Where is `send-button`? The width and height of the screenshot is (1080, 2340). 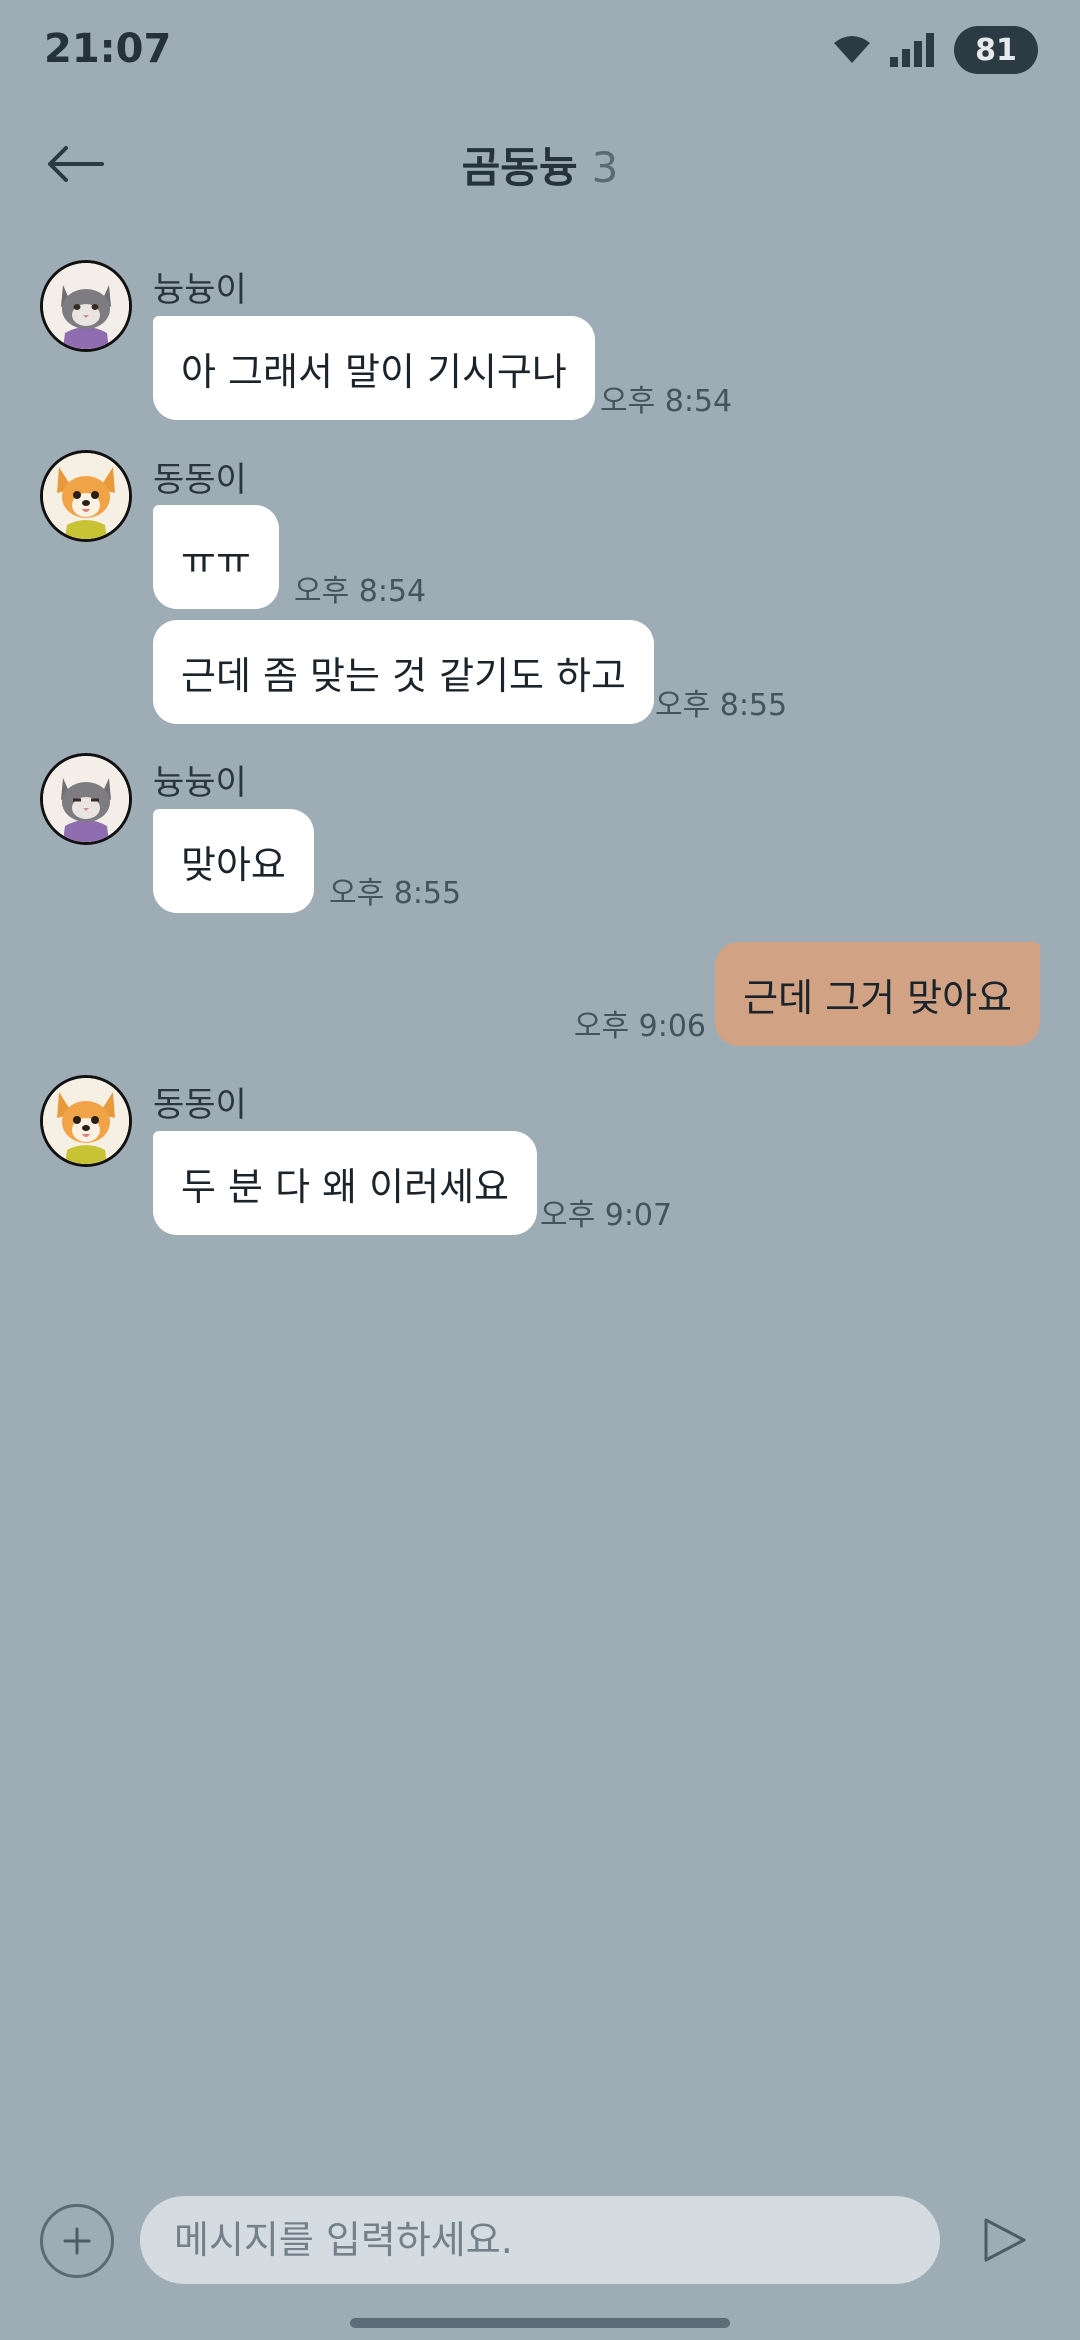
send-button is located at coordinates (1004, 2240).